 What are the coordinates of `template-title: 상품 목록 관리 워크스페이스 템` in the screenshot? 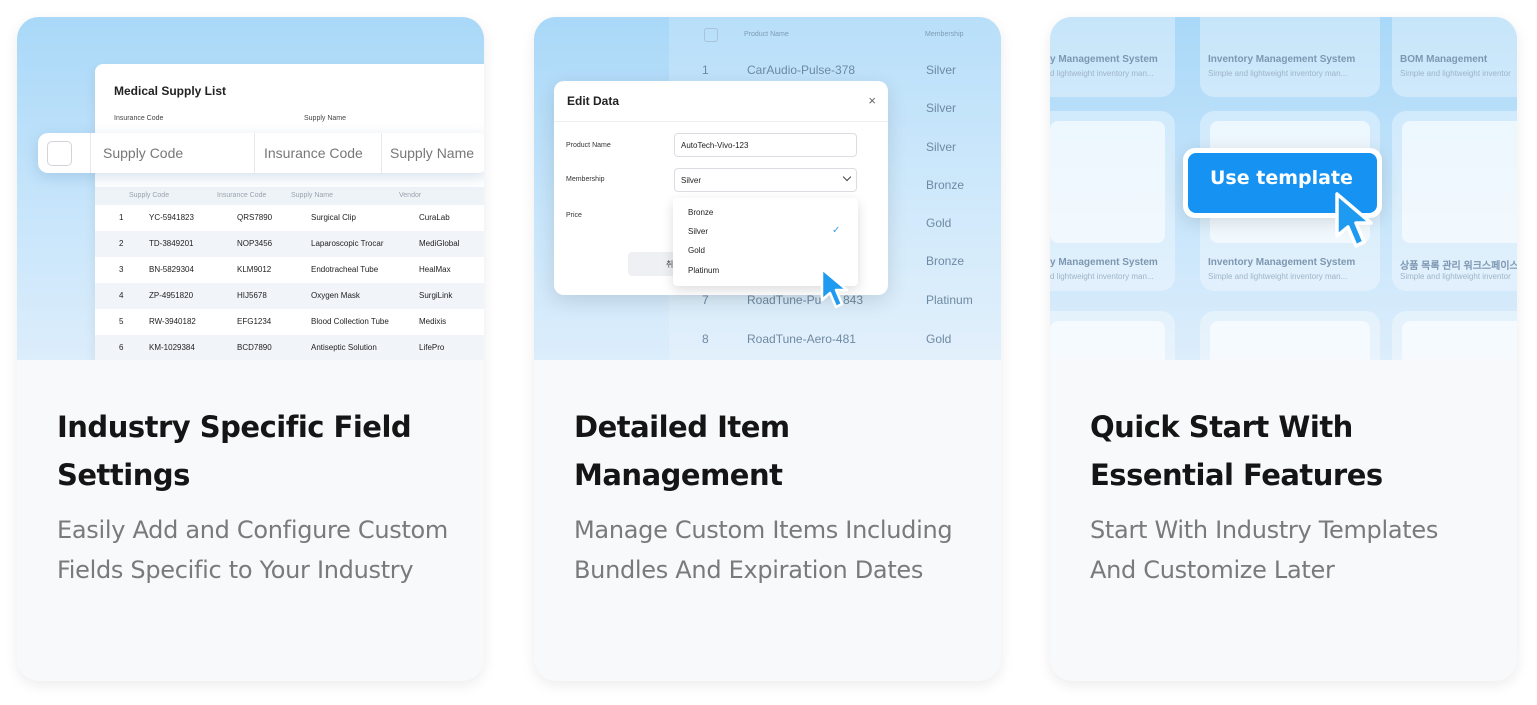 It's located at (1458, 266).